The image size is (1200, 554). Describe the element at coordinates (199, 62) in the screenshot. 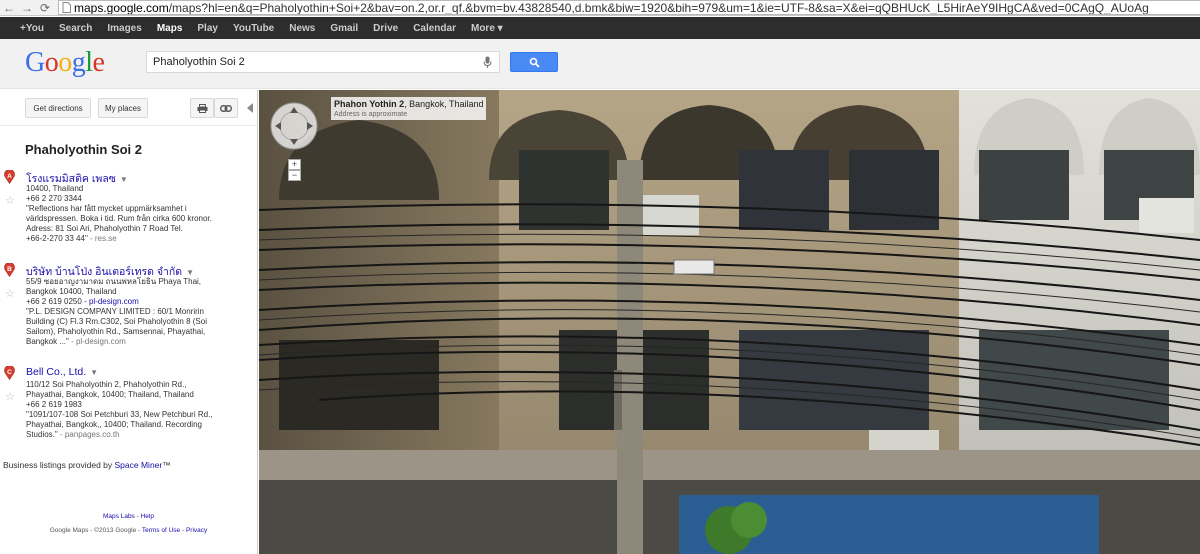

I see `search-input-value: Phaholyothin Soi 2` at that location.